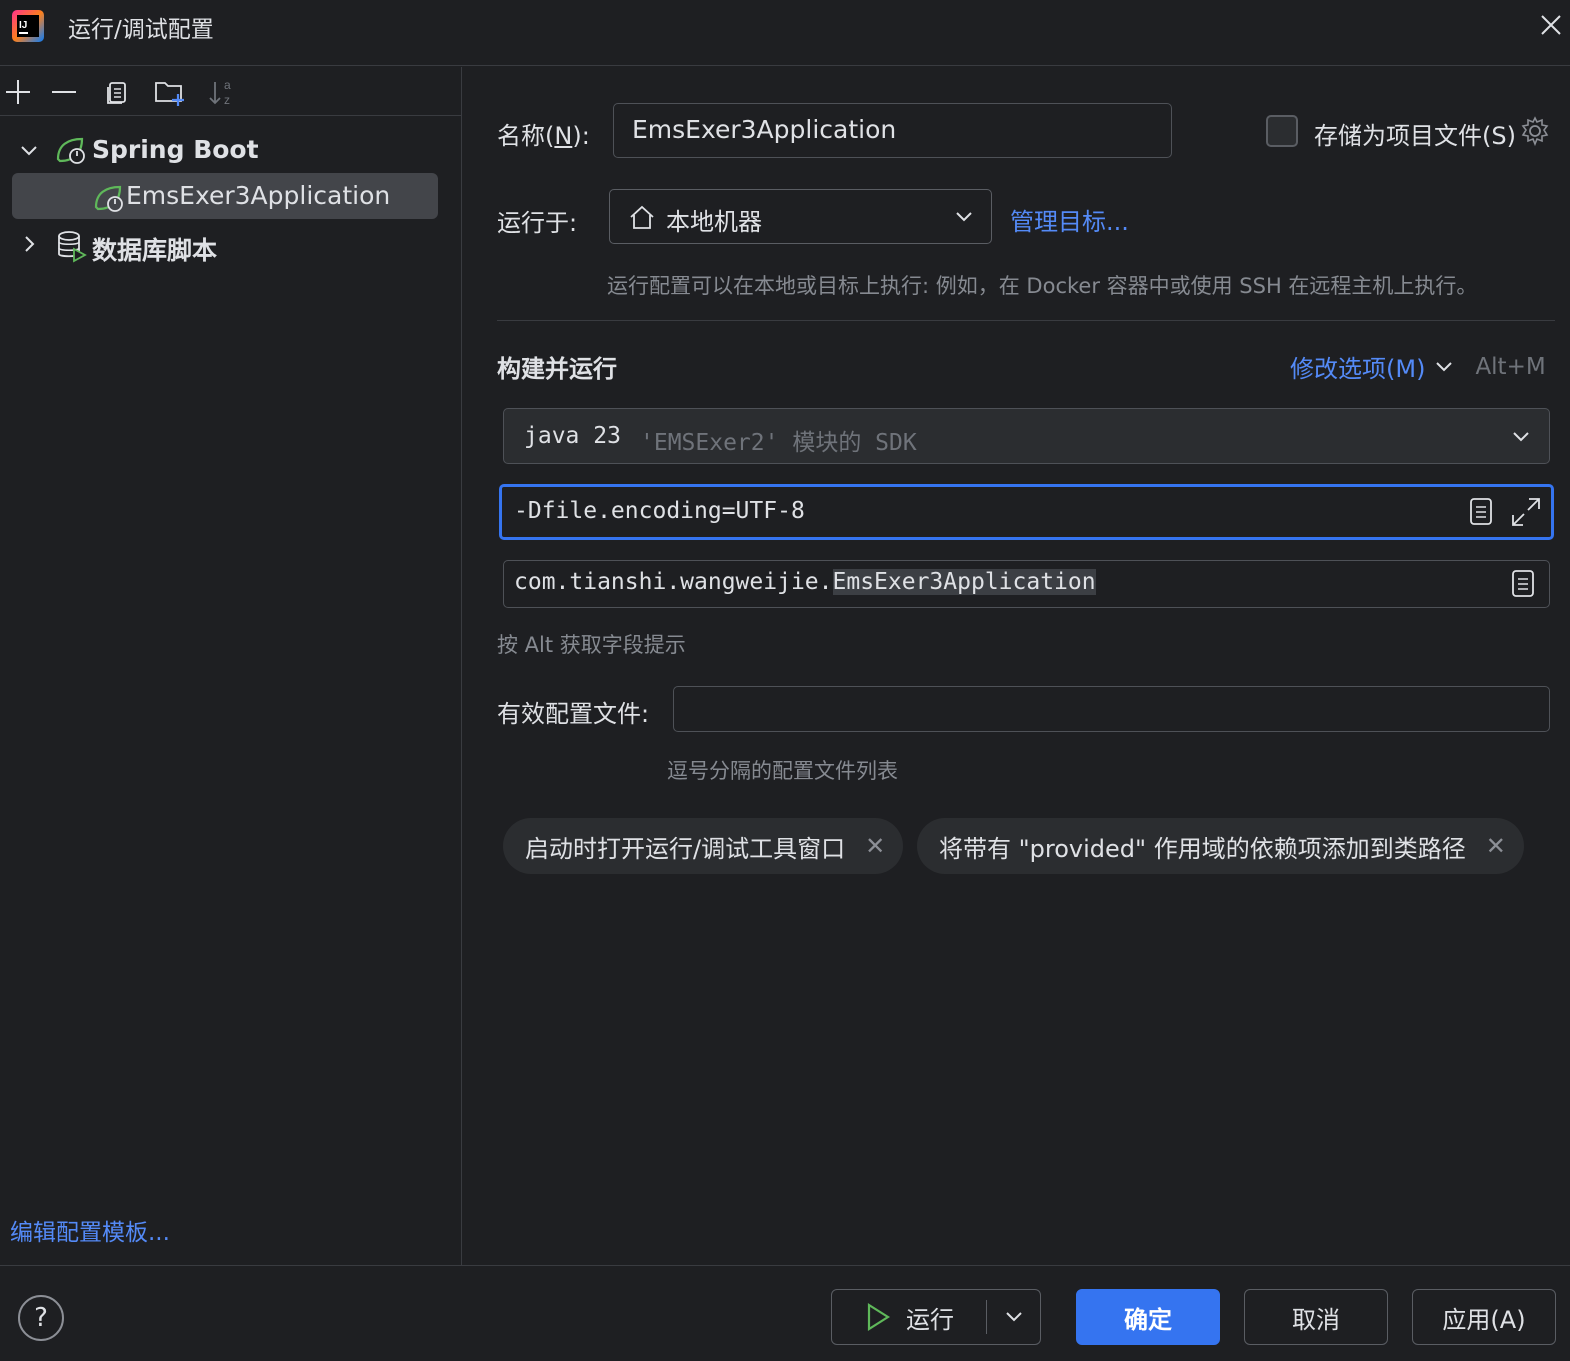  Describe the element at coordinates (685, 848) in the screenshot. I see `option-chip-label: 启动时打开运行/调试工具窗口` at that location.